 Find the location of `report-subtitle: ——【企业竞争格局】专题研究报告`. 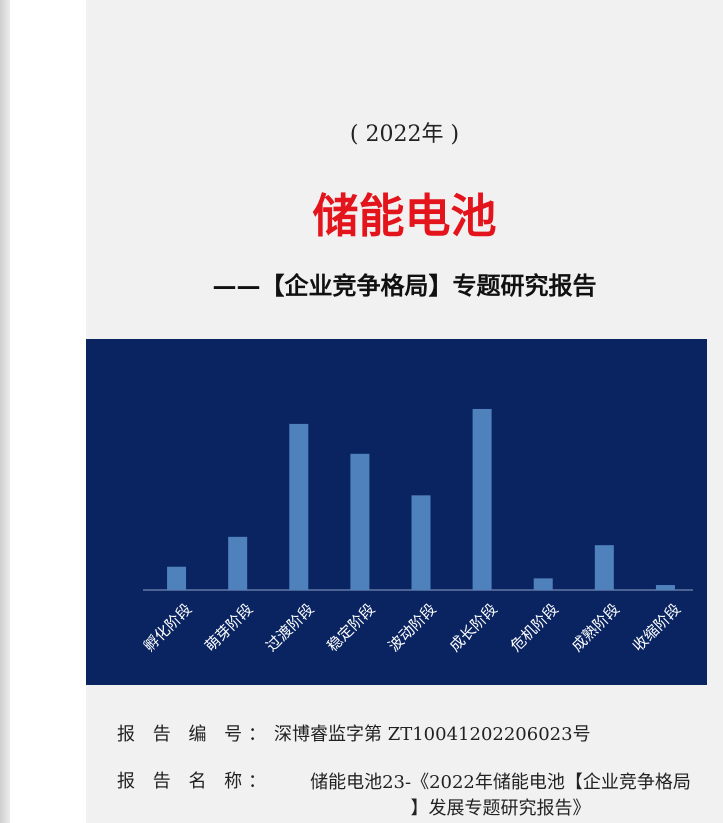

report-subtitle: ——【企业竞争格局】专题研究报告 is located at coordinates (404, 285).